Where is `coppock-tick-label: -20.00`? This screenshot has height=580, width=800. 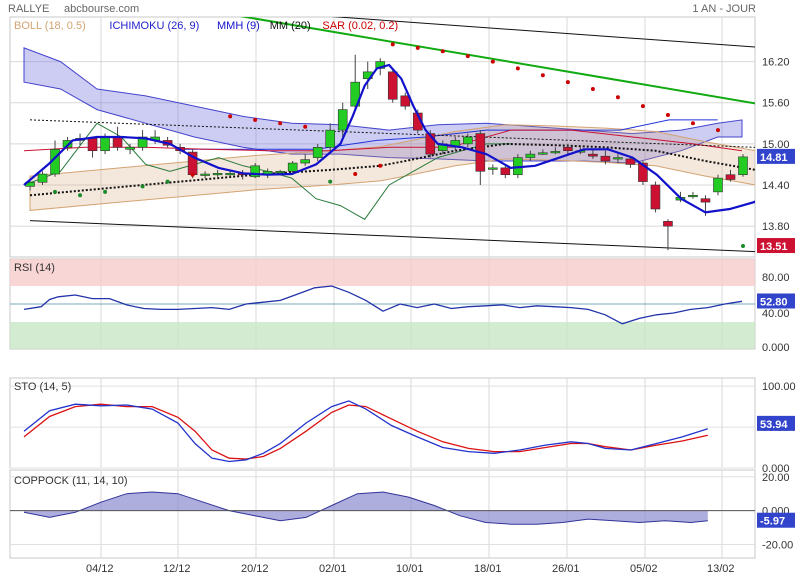 coppock-tick-label: -20.00 is located at coordinates (777, 545).